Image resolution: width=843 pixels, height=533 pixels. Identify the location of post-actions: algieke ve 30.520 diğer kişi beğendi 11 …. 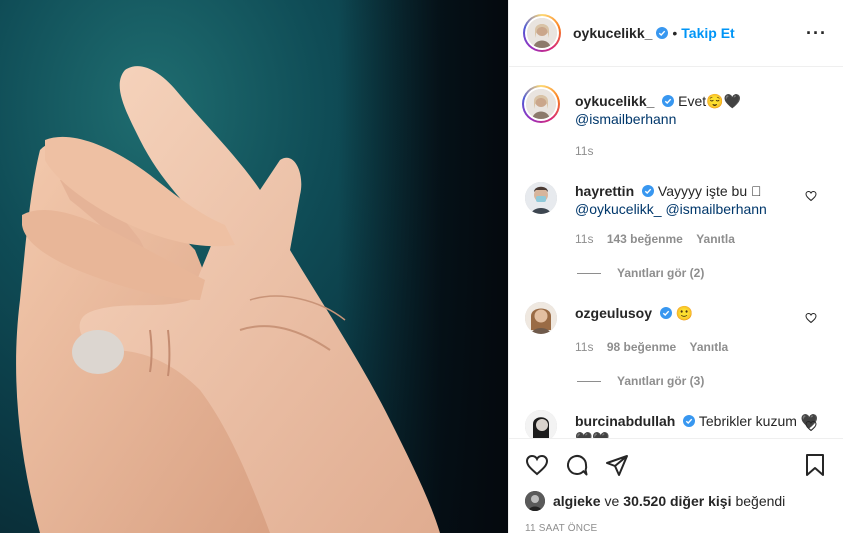
(676, 485).